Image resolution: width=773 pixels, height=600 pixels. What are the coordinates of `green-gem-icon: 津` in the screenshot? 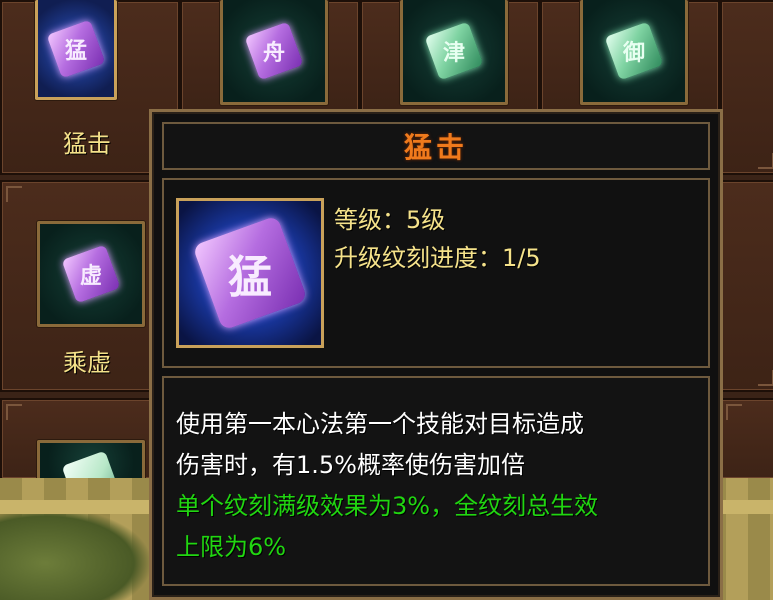 It's located at (454, 51).